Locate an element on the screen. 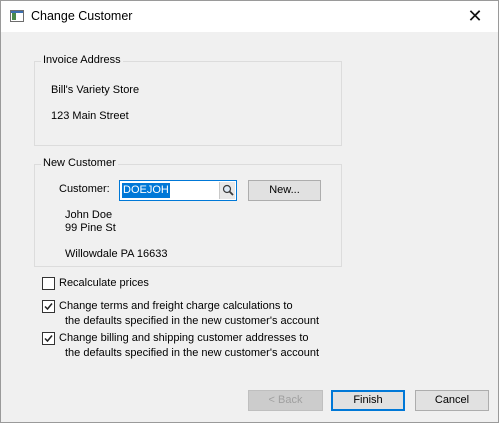 Image resolution: width=499 pixels, height=423 pixels. customer-lookup-button is located at coordinates (227, 190).